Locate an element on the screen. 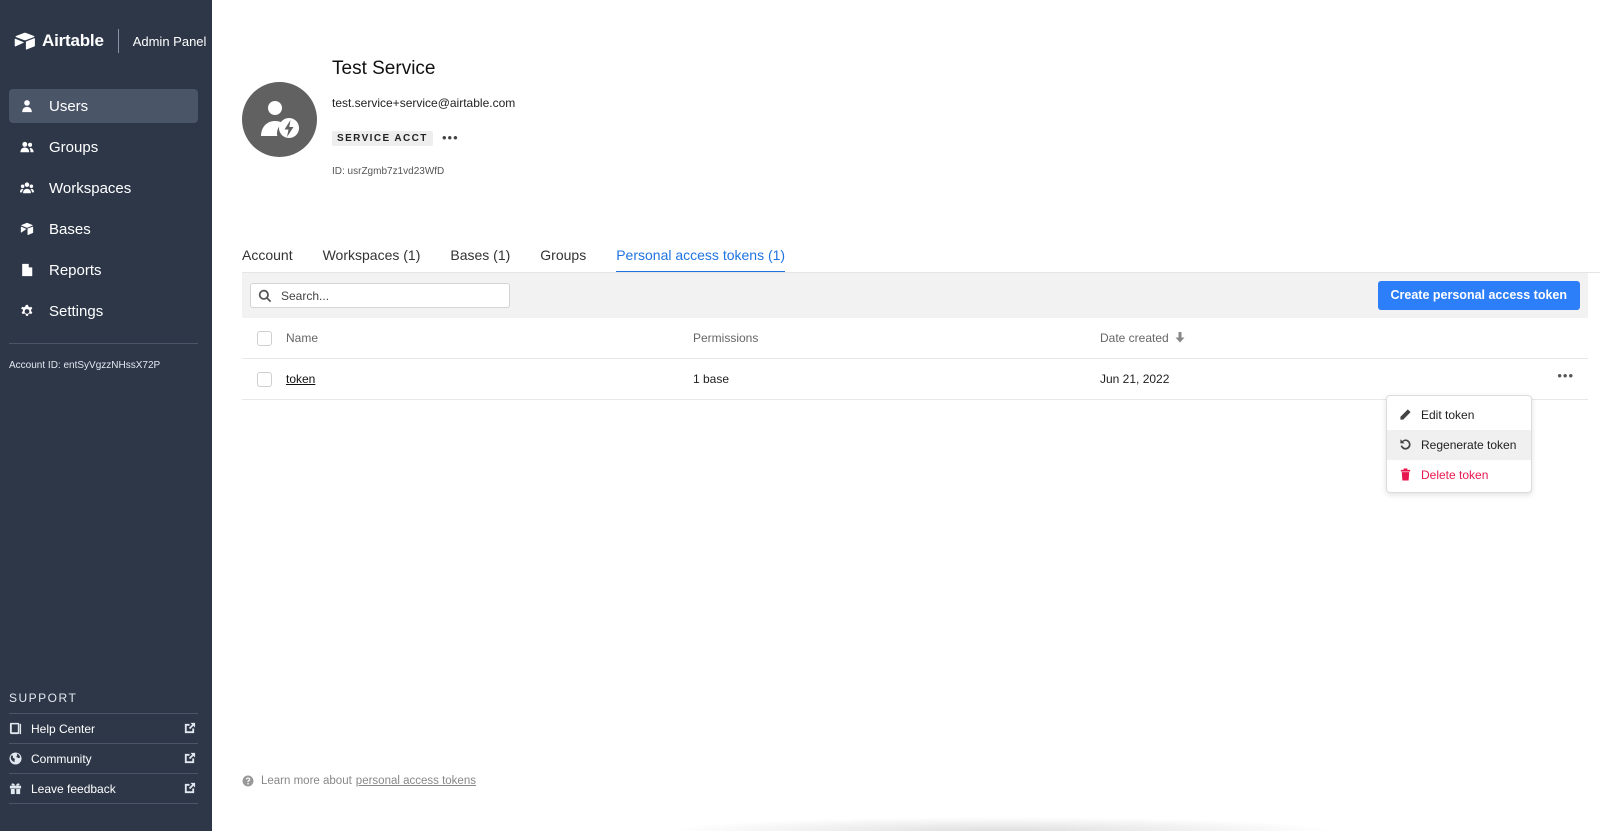 This screenshot has width=1600, height=831. support-item-leave-feedback: Leave feedback is located at coordinates (103, 789).